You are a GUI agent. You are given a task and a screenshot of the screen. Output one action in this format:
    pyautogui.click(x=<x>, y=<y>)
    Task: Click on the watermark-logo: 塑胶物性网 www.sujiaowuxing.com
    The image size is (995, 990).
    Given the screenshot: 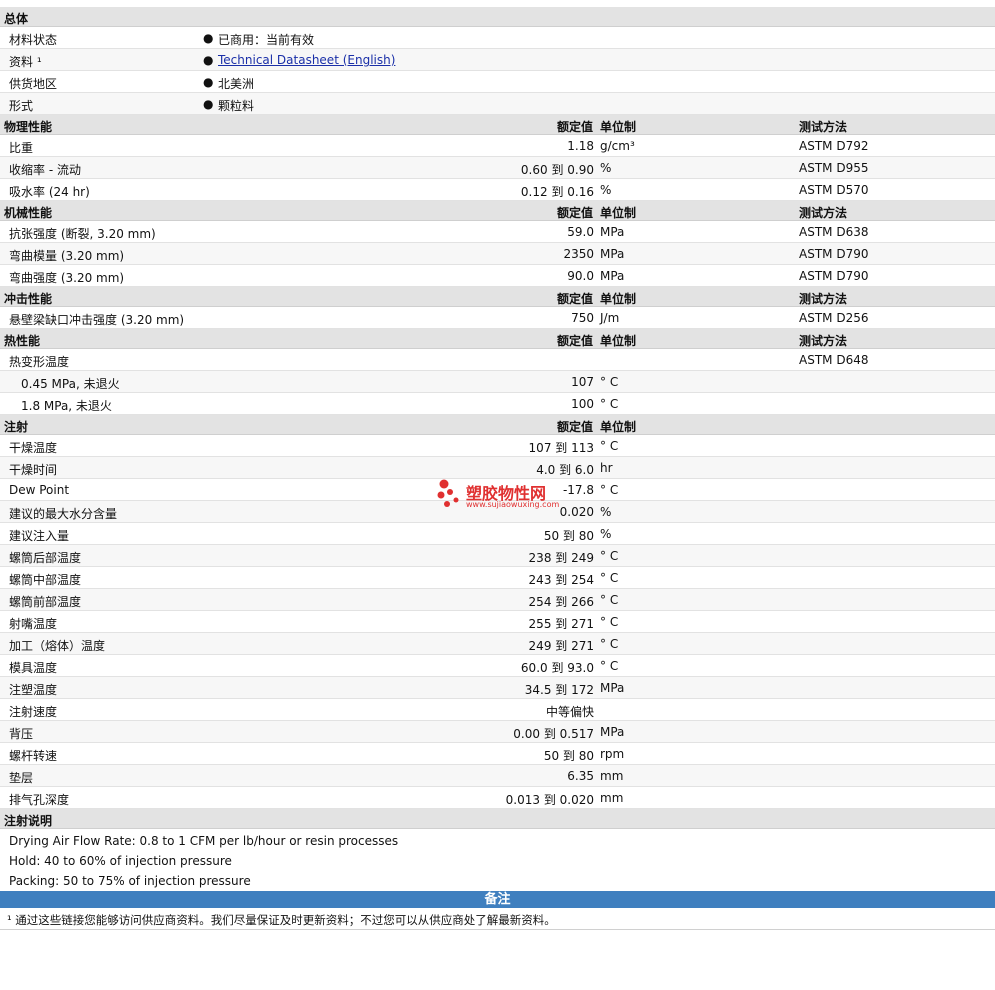 What is the action you would take?
    pyautogui.click(x=506, y=496)
    